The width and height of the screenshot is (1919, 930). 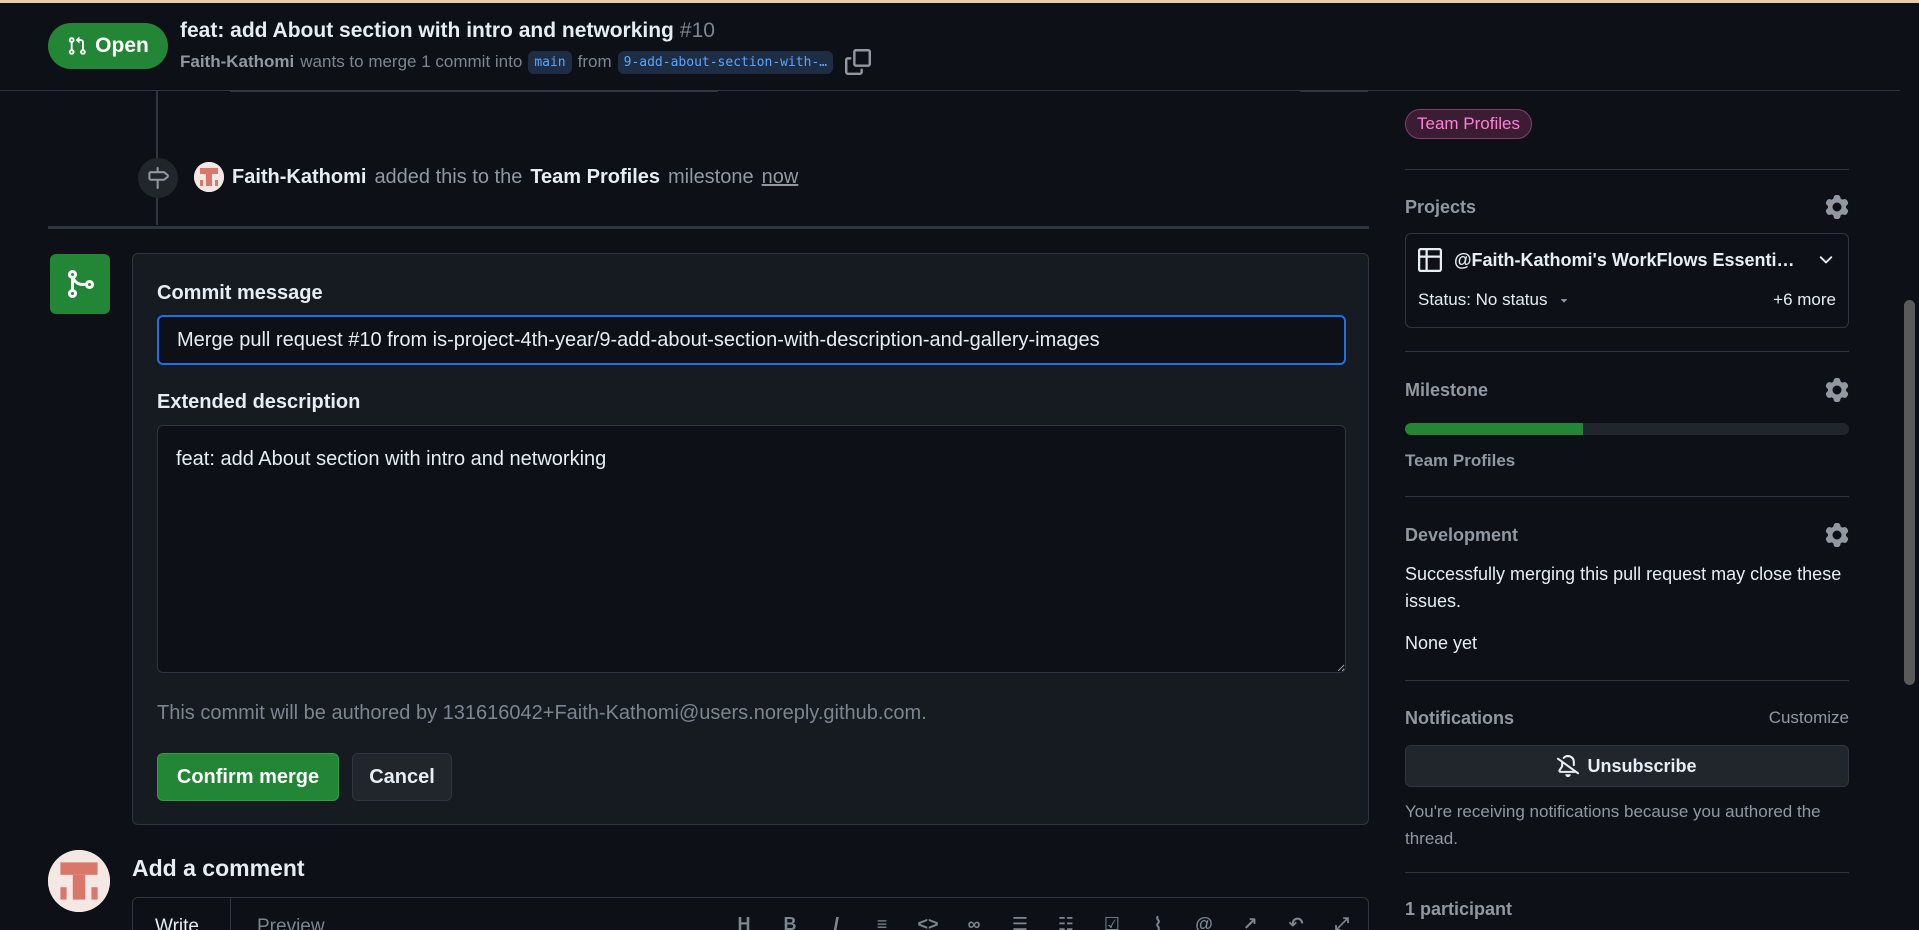 I want to click on projects-heading: Projects, so click(x=1440, y=207).